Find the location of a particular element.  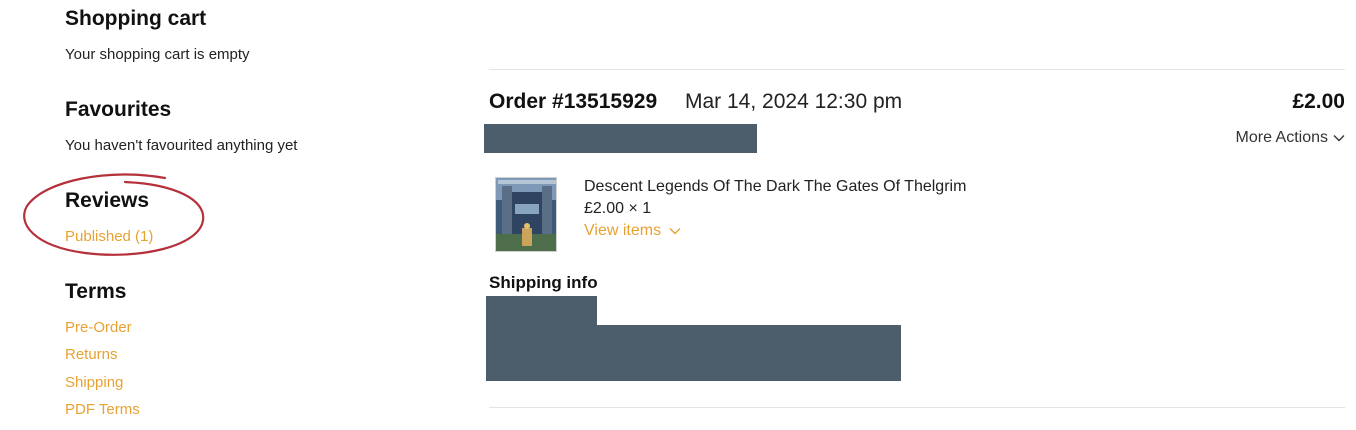

favourites-empty-message: You haven't favourited anything yet is located at coordinates (181, 145).